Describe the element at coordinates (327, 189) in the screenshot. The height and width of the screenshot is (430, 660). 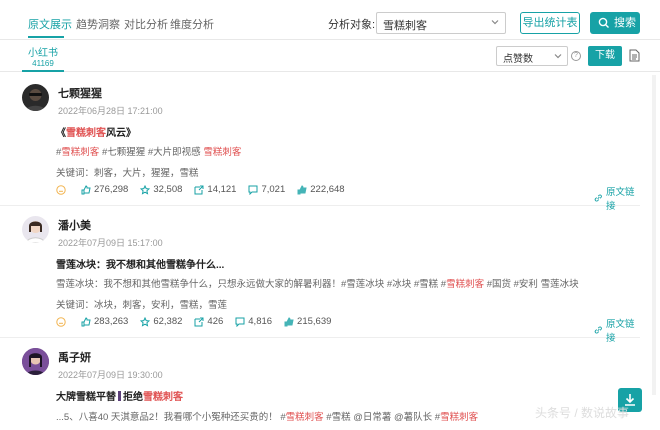
I see `thumbs-count: 222,648` at that location.